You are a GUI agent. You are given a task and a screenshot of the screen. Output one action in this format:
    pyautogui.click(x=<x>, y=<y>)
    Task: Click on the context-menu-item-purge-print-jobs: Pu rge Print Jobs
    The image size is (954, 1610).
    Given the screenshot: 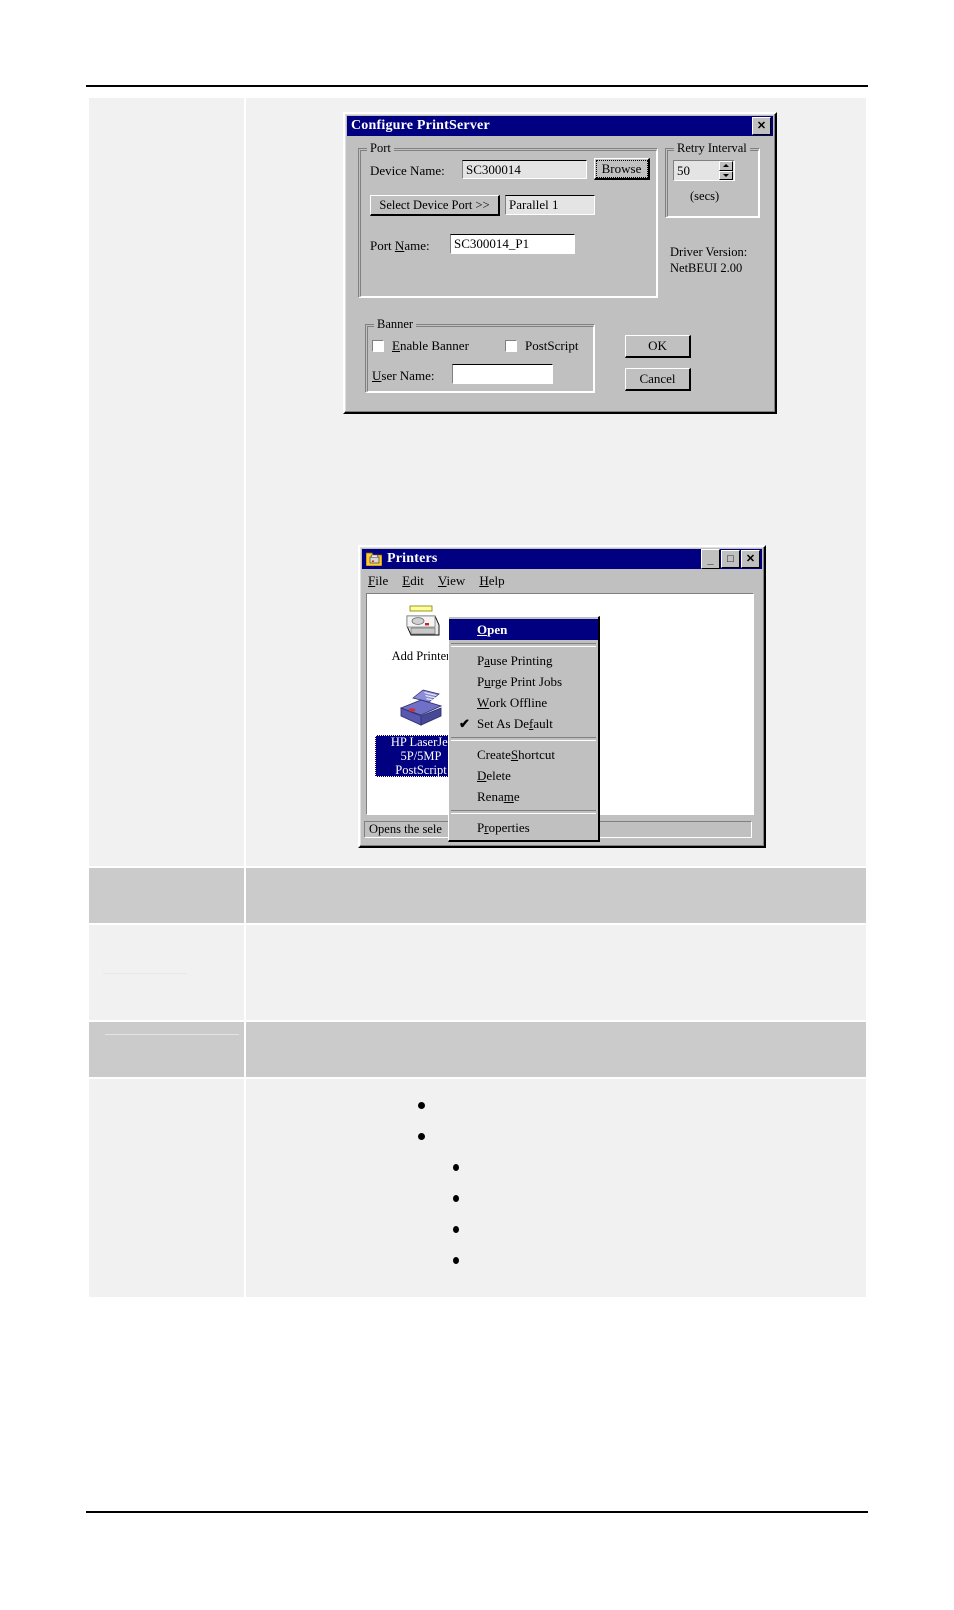 What is the action you would take?
    pyautogui.click(x=523, y=681)
    